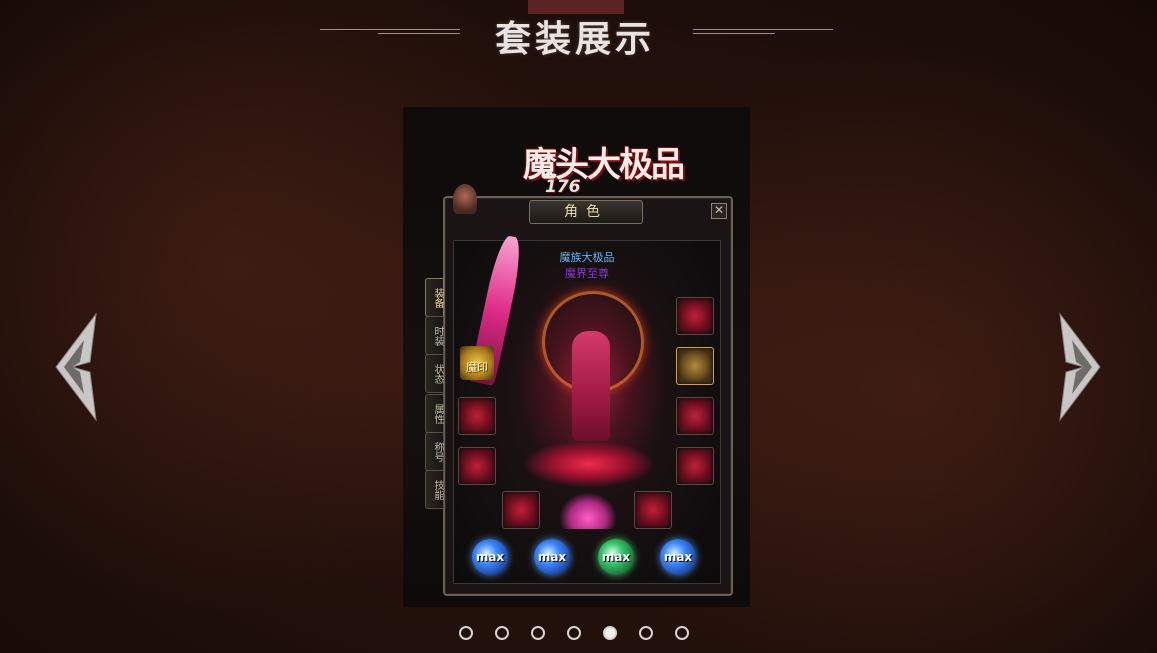 Image resolution: width=1157 pixels, height=653 pixels. I want to click on panel-title: 角色, so click(586, 212).